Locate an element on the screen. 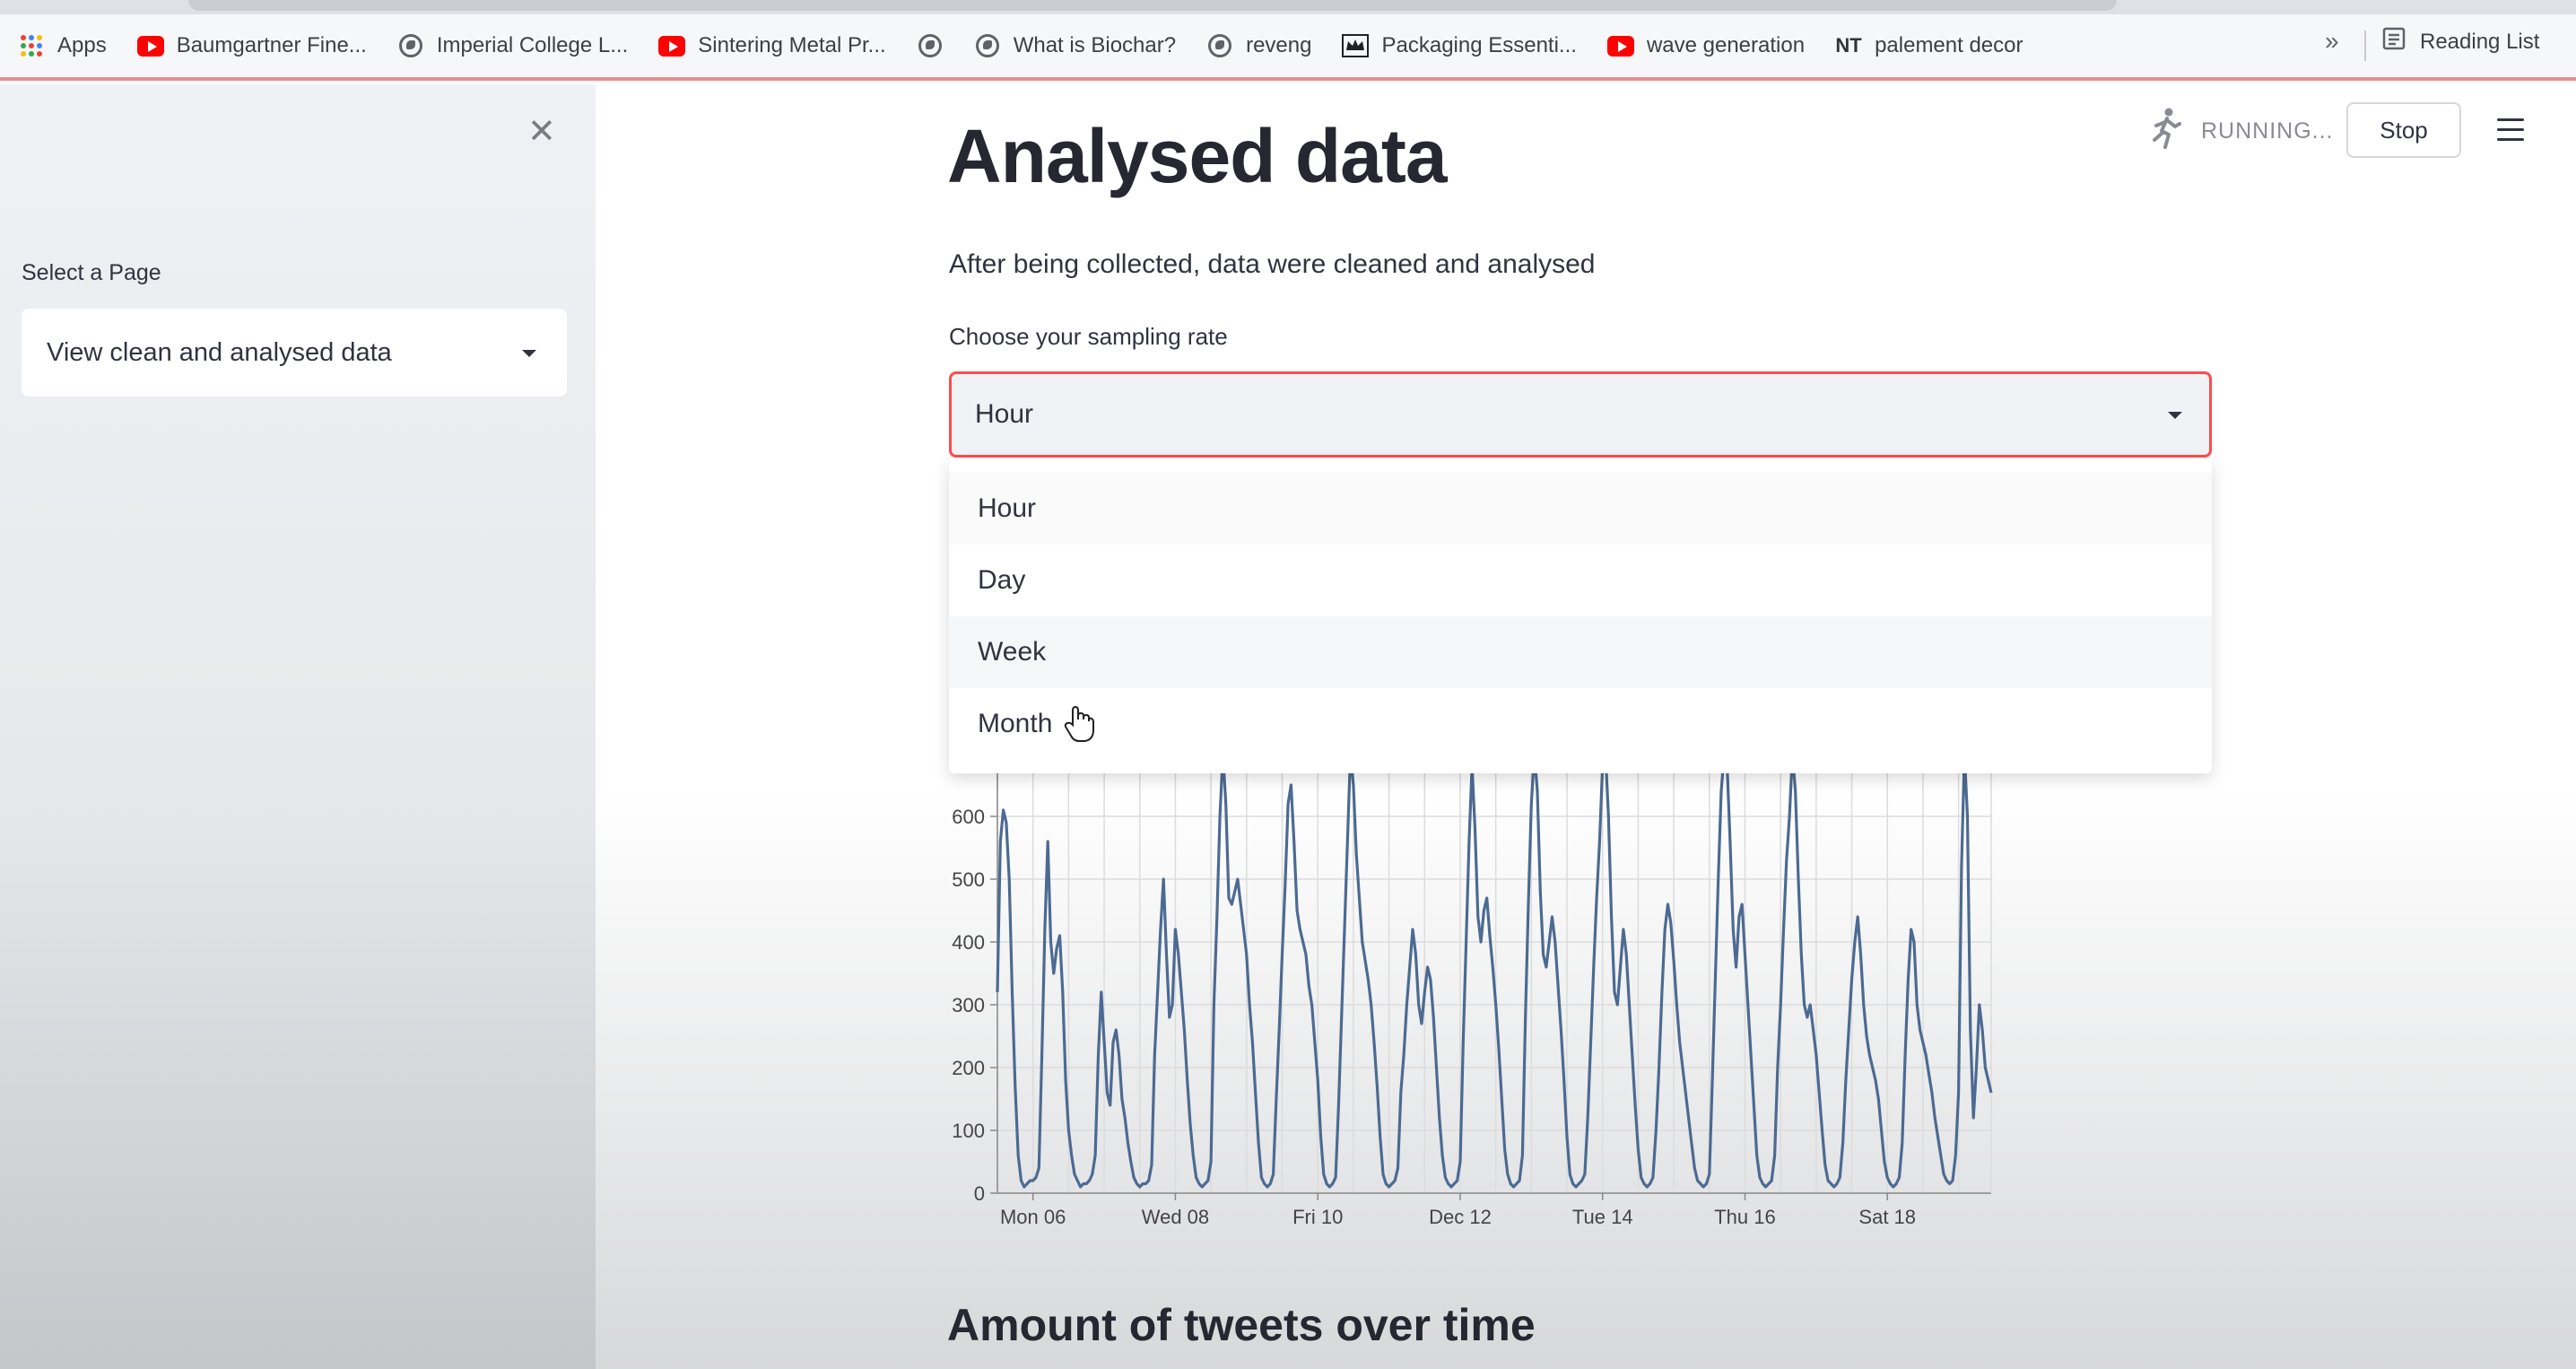  y-tick-label: 0 is located at coordinates (979, 1193).